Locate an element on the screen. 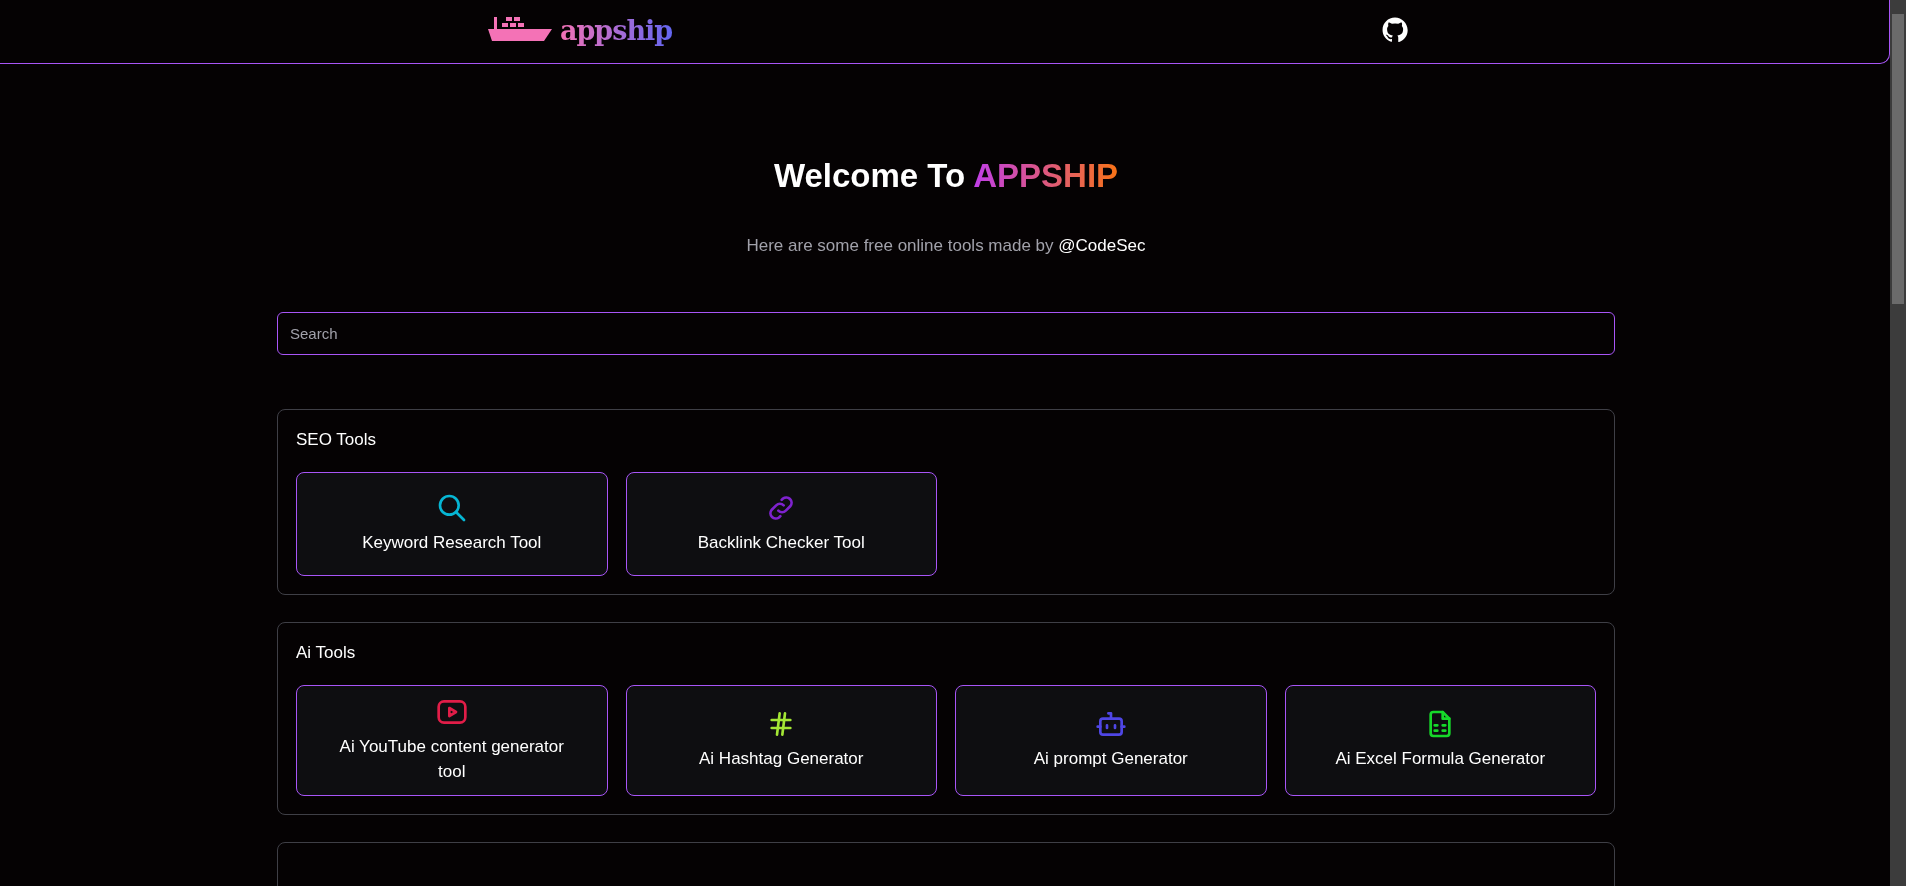 The image size is (1906, 886). welcome-title: Welcome To APPSHIP is located at coordinates (946, 176).